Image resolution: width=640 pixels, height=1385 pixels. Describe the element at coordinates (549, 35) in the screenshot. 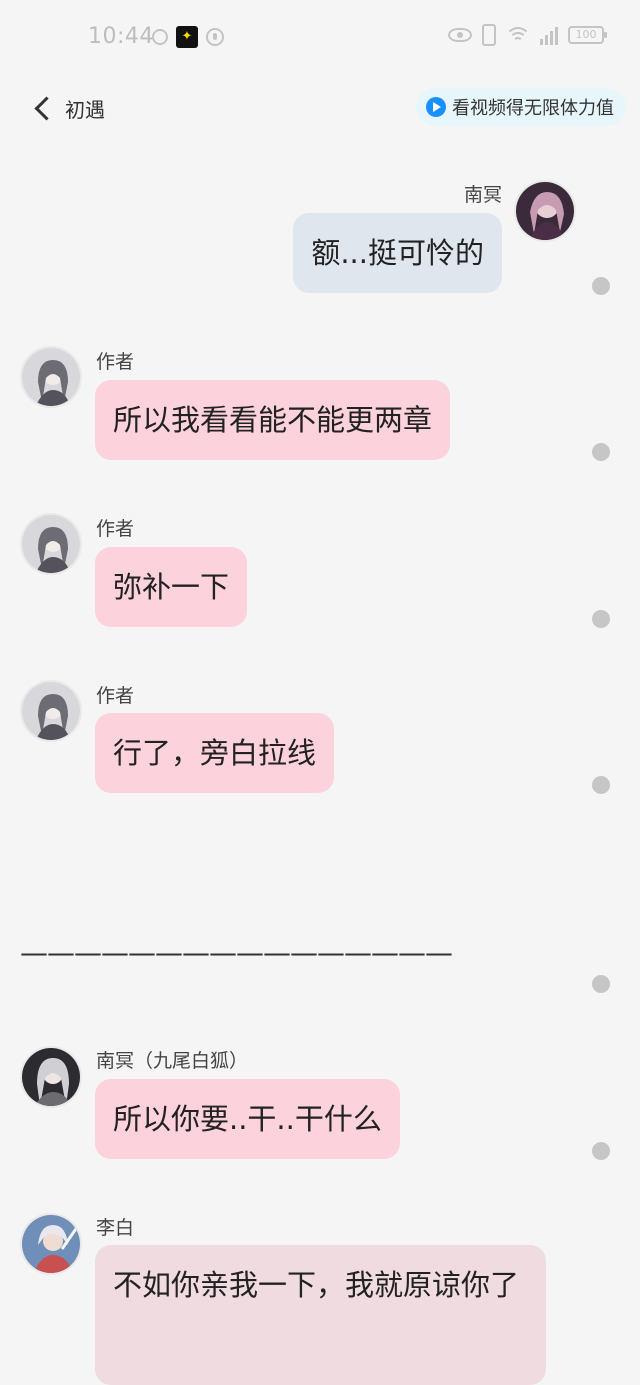

I see `signal-icon` at that location.